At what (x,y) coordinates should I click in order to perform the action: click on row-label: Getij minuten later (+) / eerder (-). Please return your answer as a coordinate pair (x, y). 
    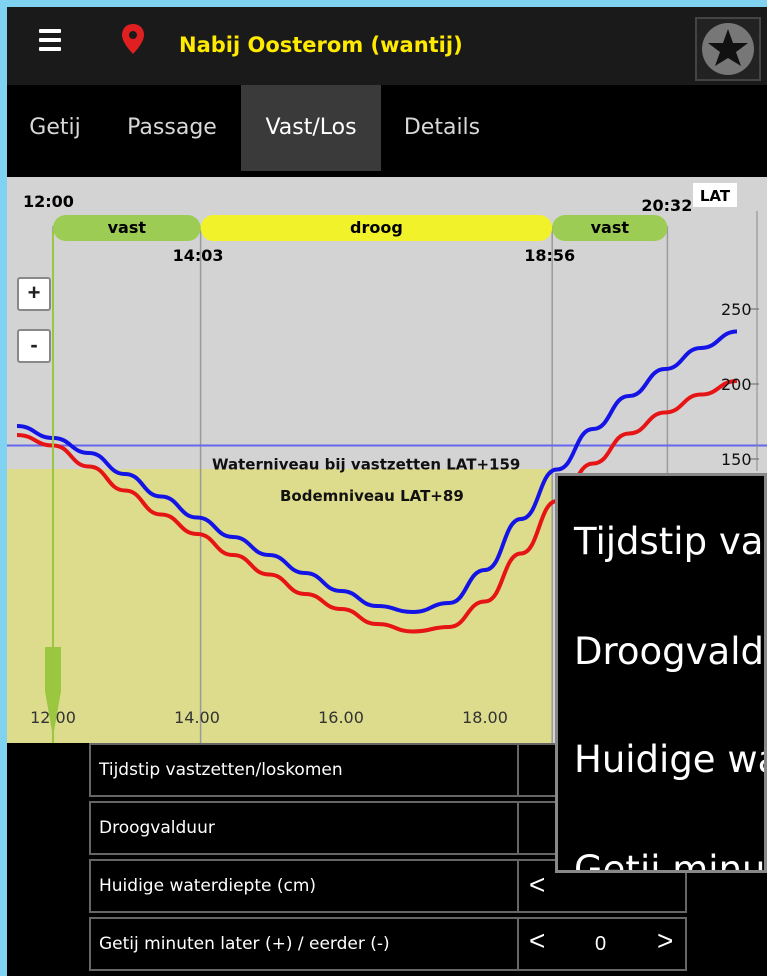
    Looking at the image, I should click on (244, 944).